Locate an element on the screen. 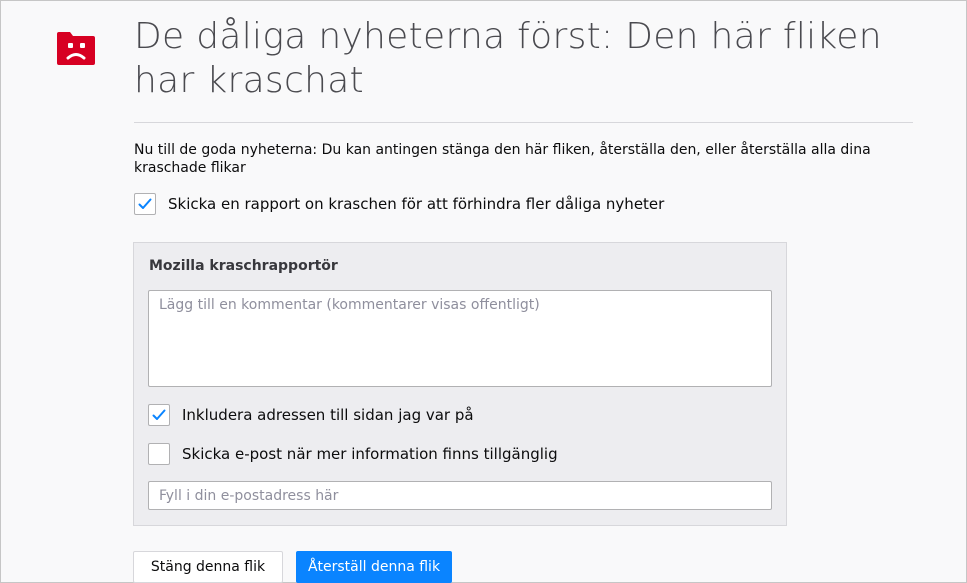 The height and width of the screenshot is (583, 967). email-input is located at coordinates (460, 495).